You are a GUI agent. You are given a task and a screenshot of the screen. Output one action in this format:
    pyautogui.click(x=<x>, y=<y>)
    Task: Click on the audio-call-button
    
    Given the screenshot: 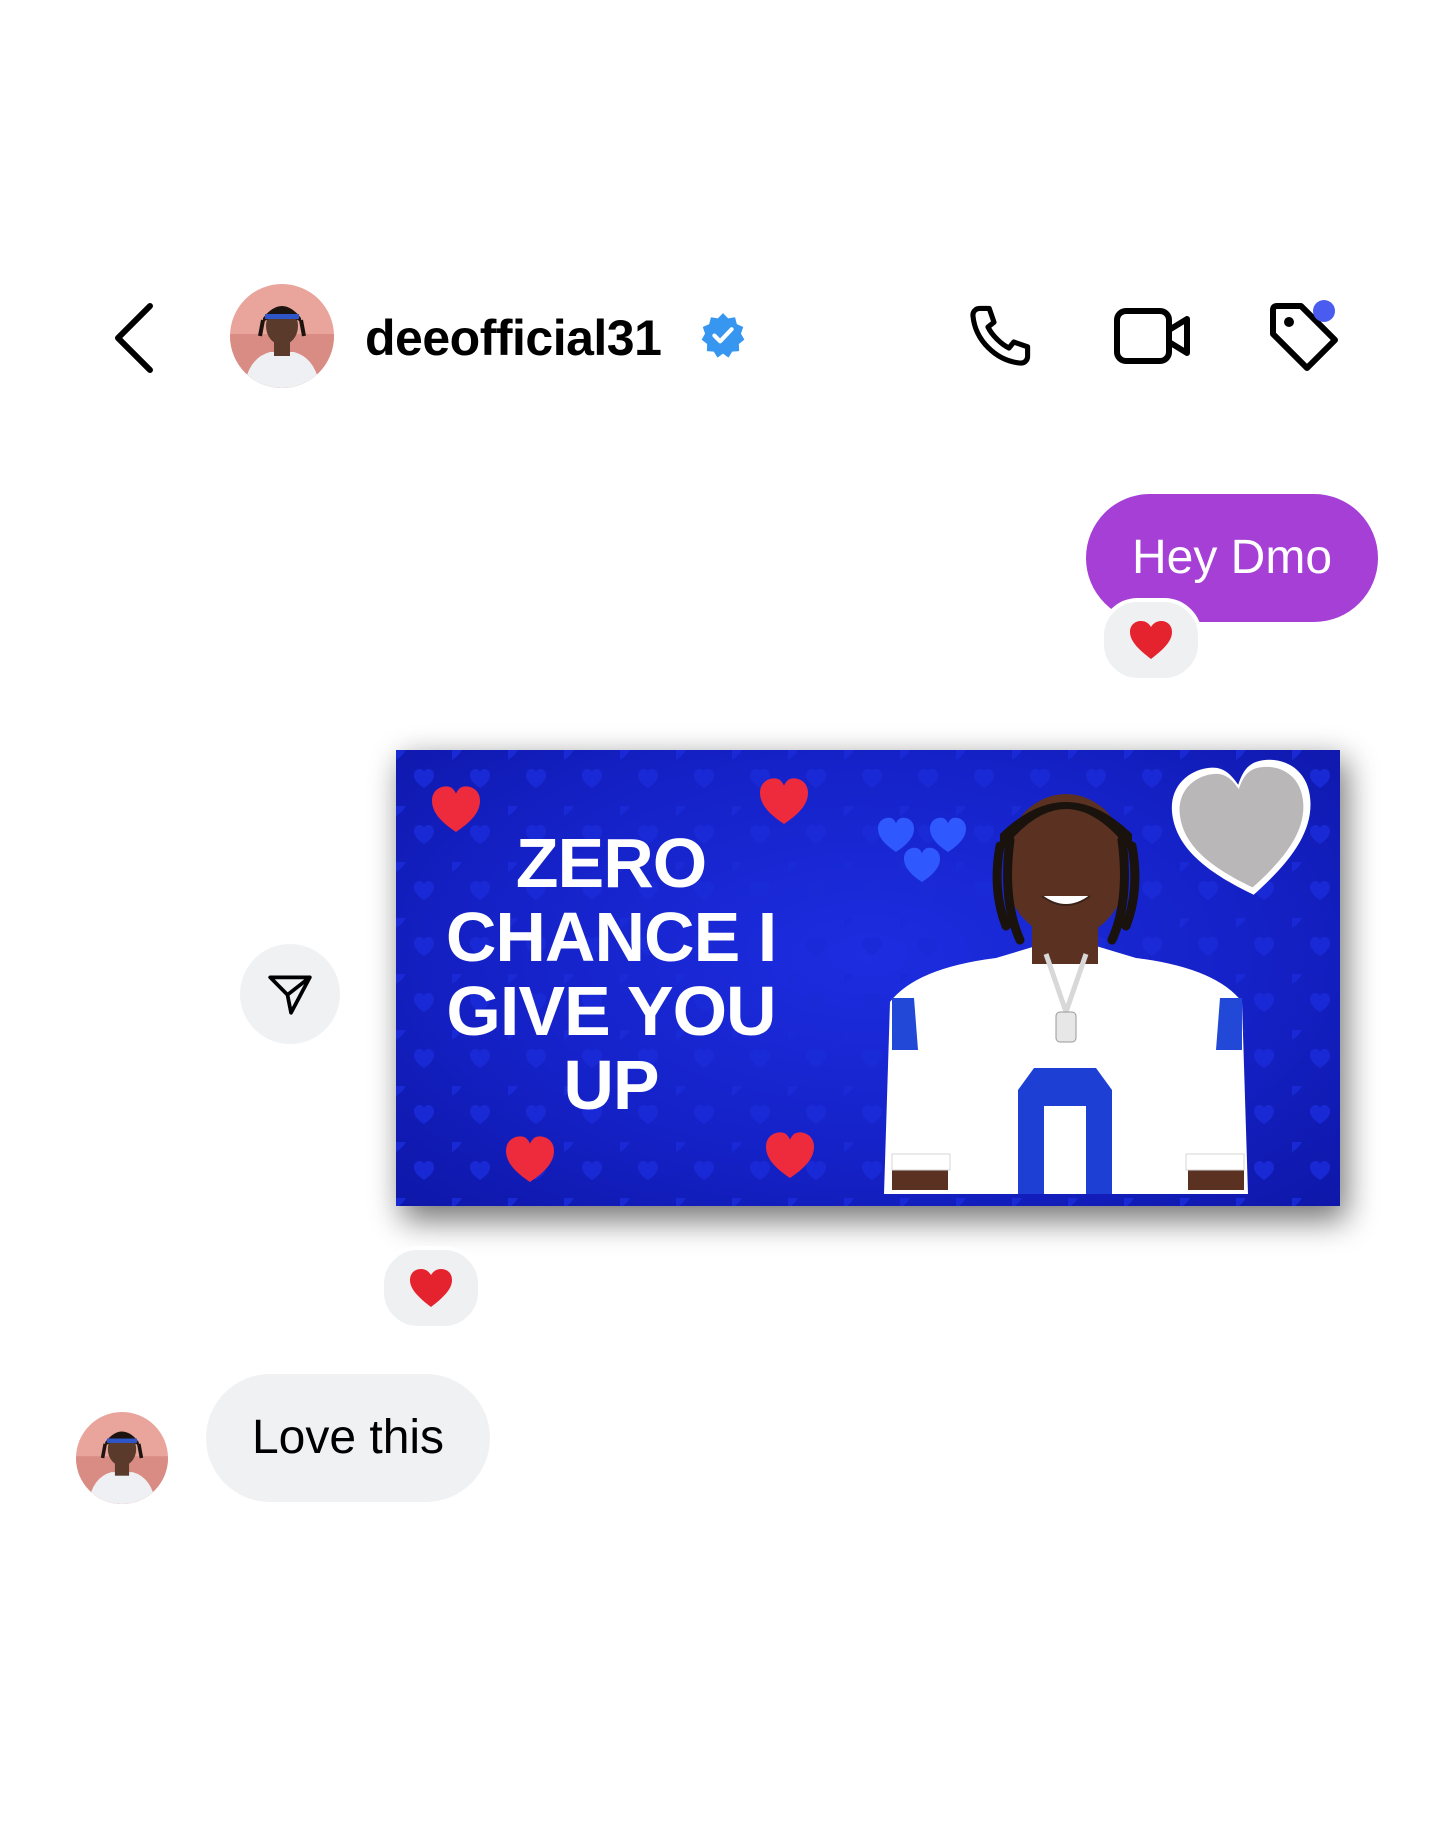 What is the action you would take?
    pyautogui.click(x=1000, y=336)
    